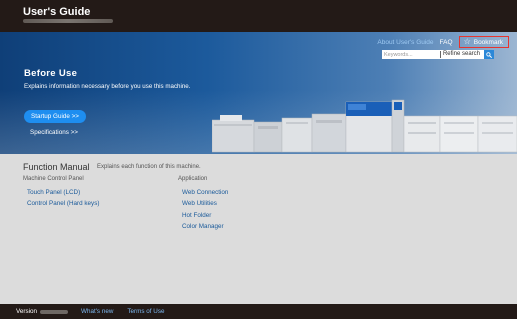 The width and height of the screenshot is (517, 319). I want to click on color-manager-link: Color Manager, so click(205, 226).